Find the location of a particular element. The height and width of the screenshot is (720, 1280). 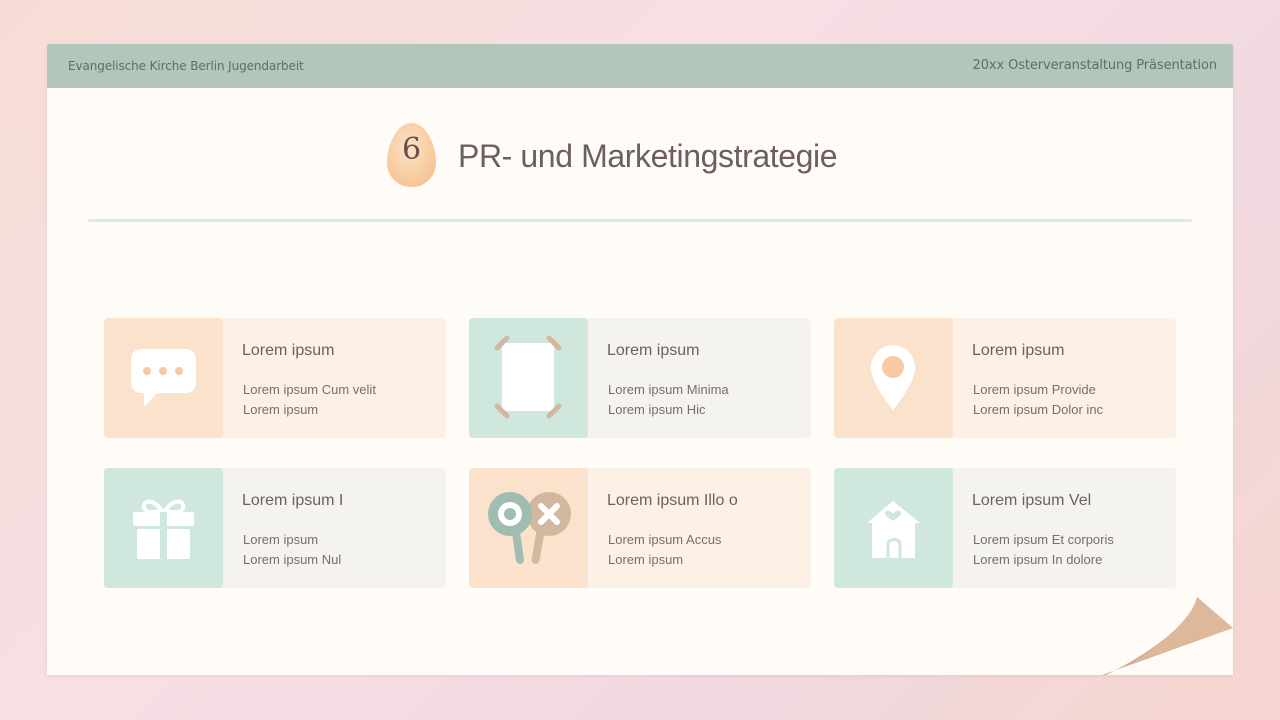

card-4-icon-box is located at coordinates (163, 528).